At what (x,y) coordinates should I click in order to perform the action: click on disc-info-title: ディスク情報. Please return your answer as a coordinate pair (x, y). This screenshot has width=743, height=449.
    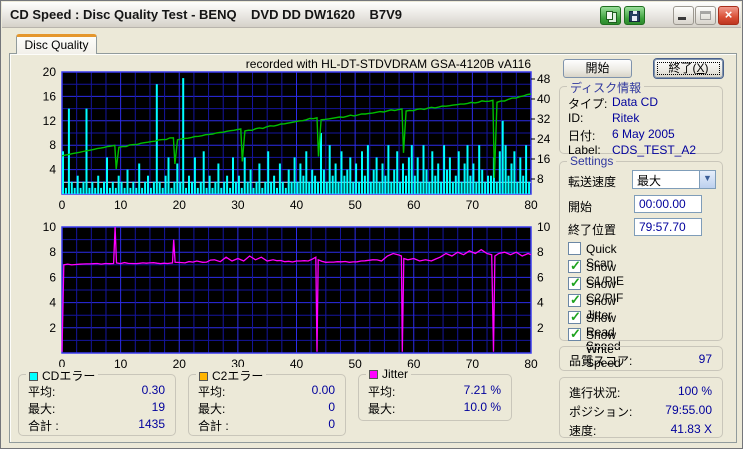
    Looking at the image, I should click on (606, 87).